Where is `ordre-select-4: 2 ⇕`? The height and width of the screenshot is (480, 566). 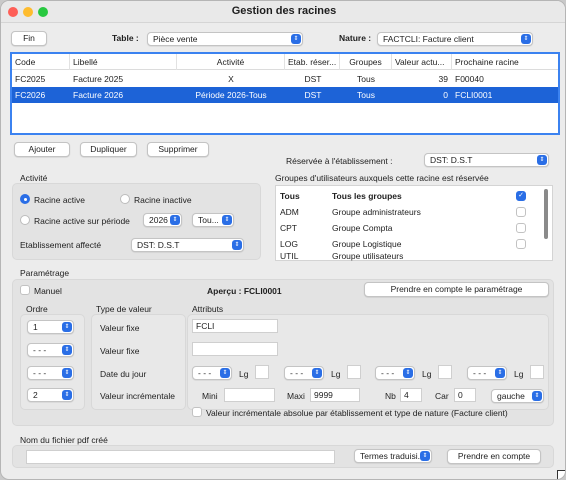
ordre-select-4: 2 ⇕ is located at coordinates (50, 395).